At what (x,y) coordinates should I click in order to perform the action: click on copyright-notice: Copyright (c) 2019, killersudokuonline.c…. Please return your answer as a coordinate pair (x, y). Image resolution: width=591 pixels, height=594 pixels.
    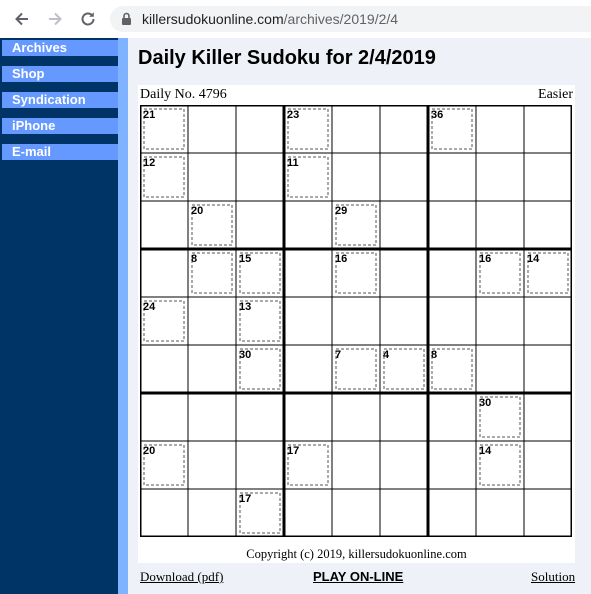
    Looking at the image, I should click on (356, 554).